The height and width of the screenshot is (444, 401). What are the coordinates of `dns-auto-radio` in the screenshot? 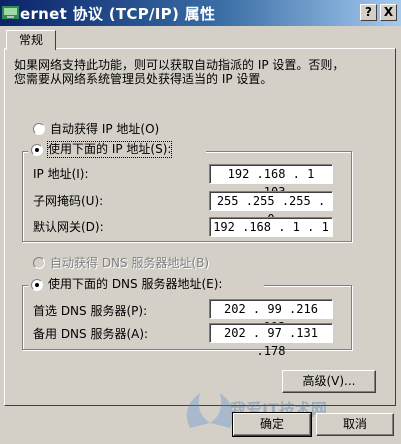 It's located at (39, 263).